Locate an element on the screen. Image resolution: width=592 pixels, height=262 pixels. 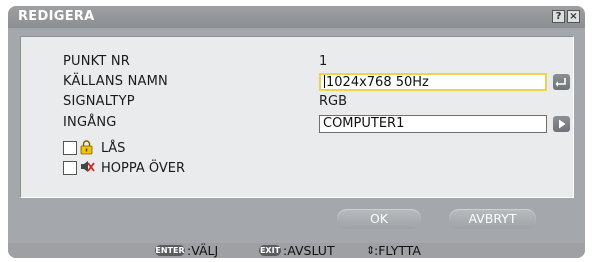
help-button: ? is located at coordinates (558, 16).